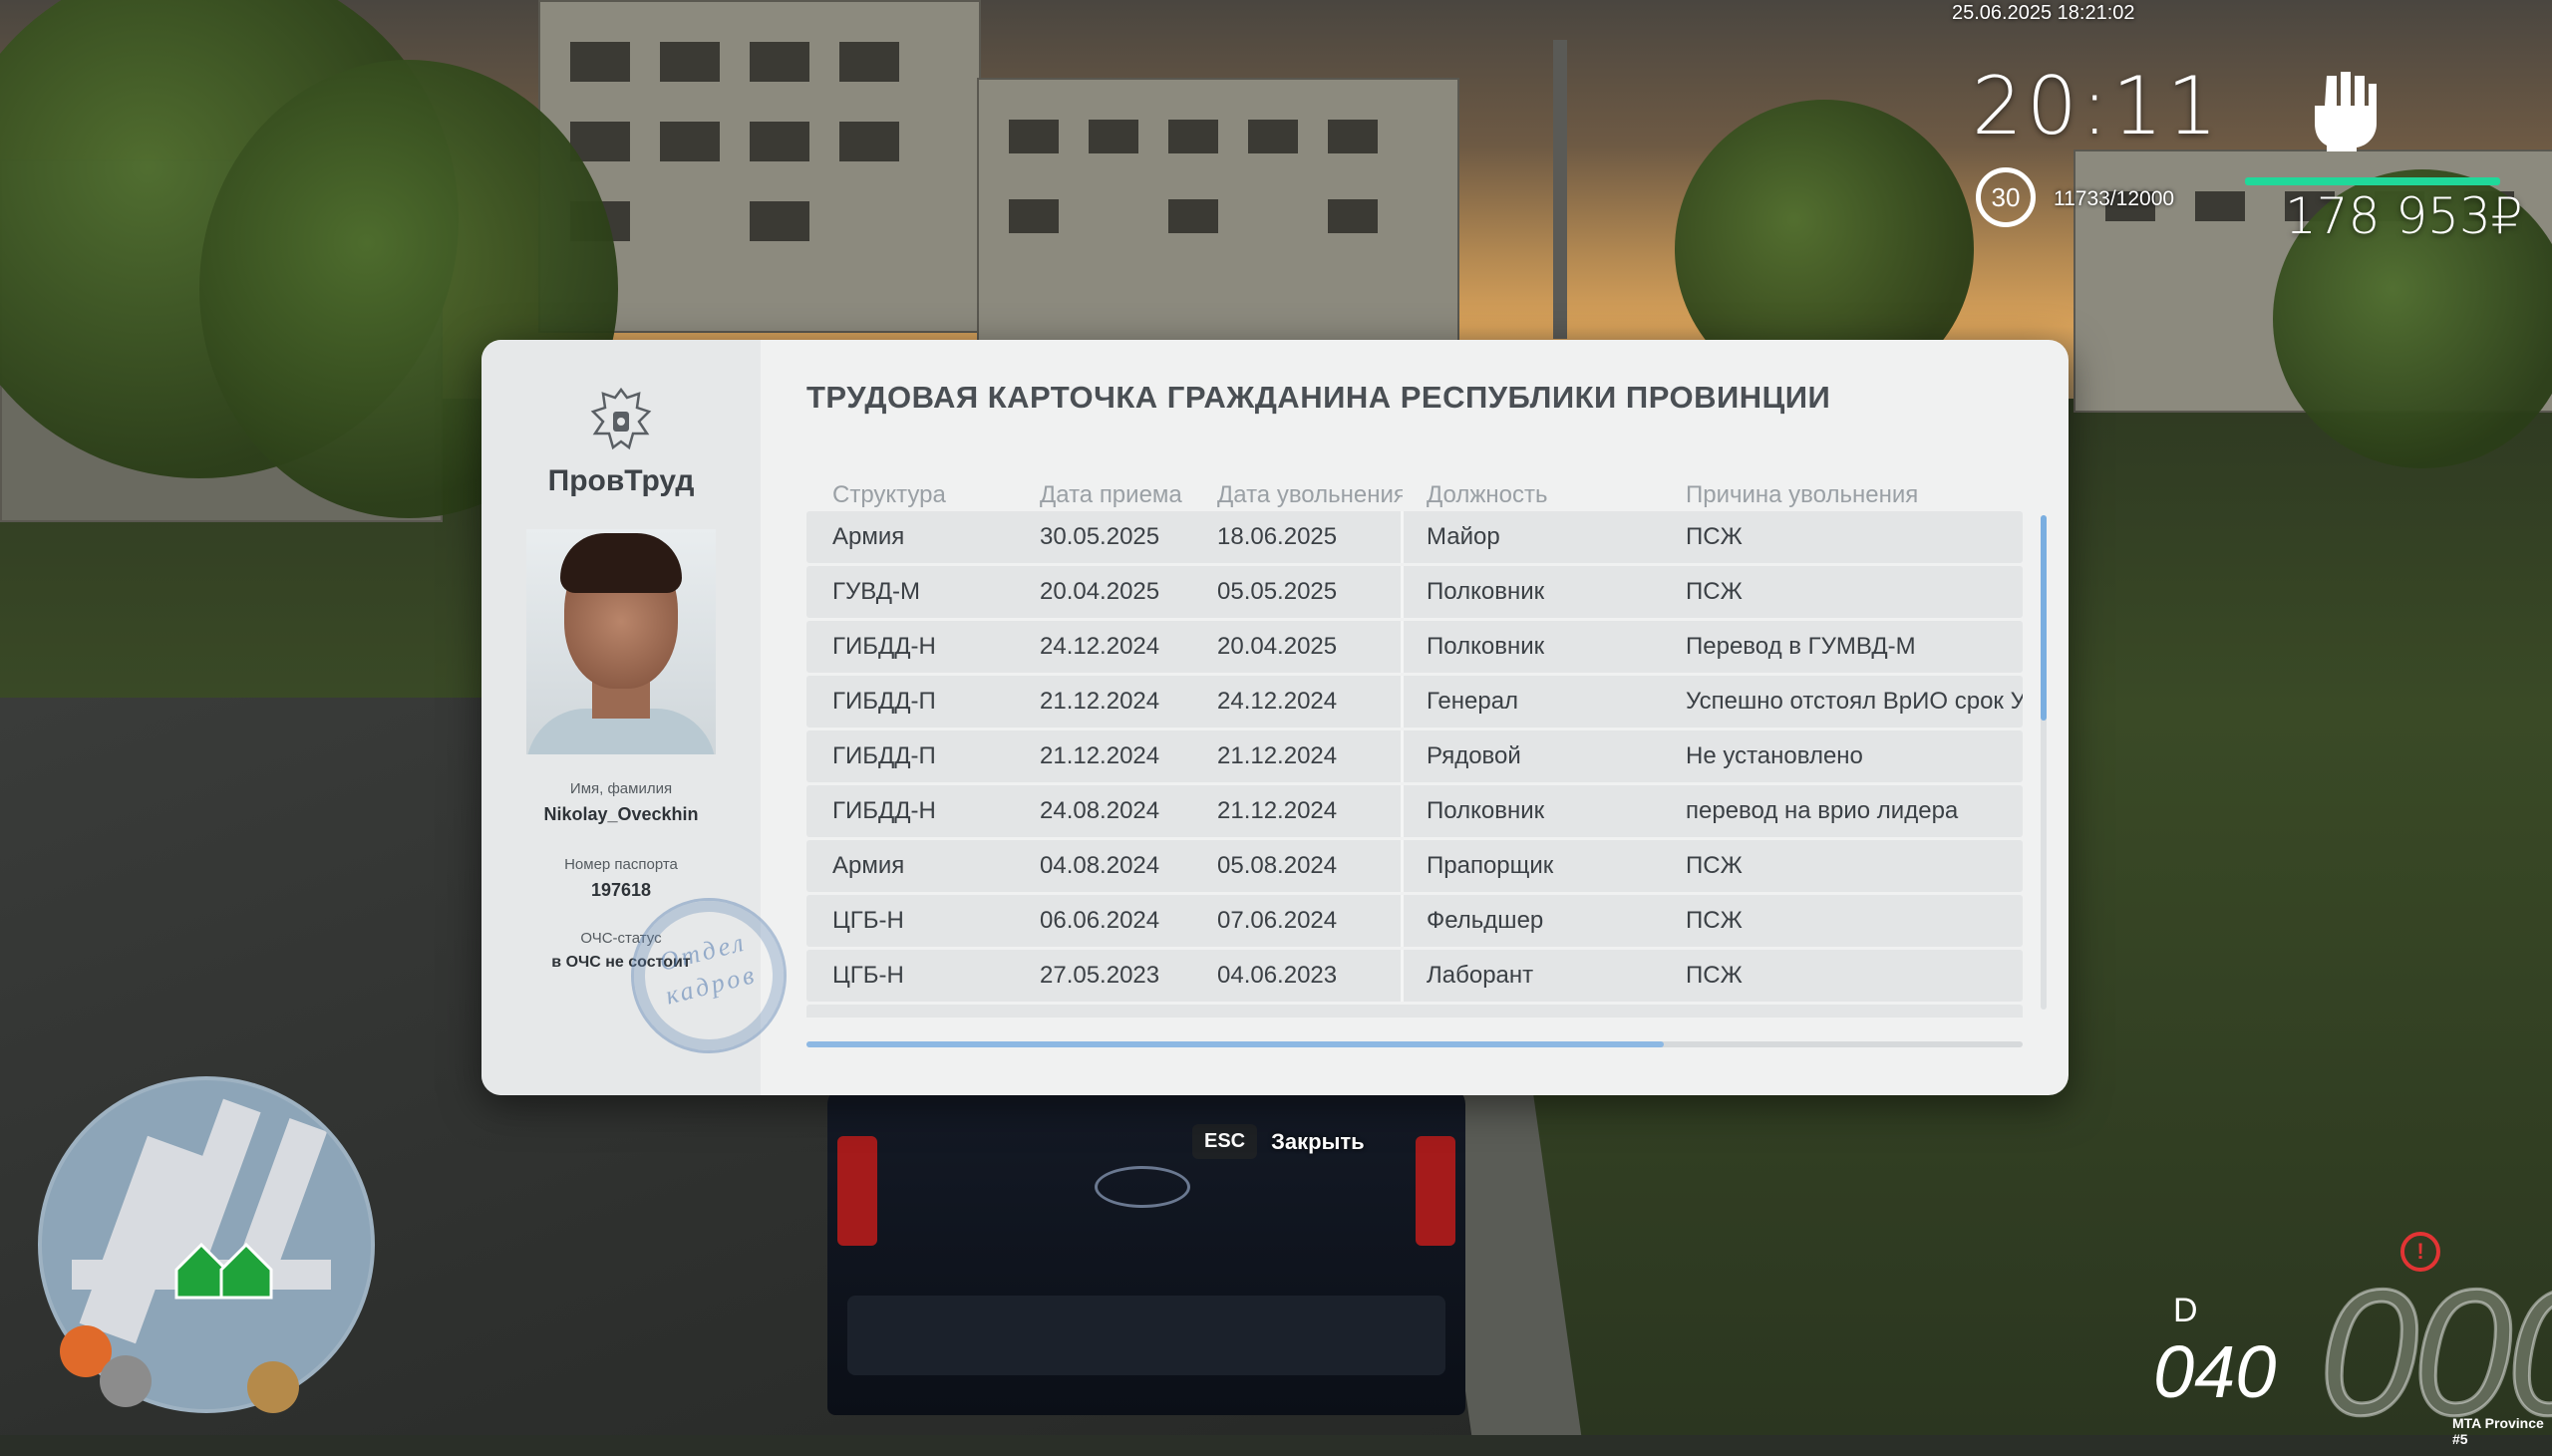 The height and width of the screenshot is (1456, 2552). I want to click on close-hint: ESC Закрыть, so click(1278, 1141).